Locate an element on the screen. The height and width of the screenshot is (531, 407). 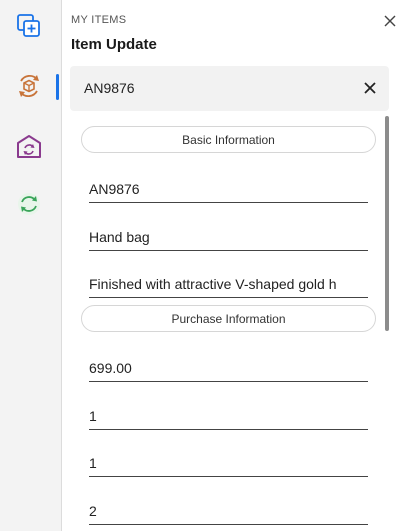
active-indicator is located at coordinates (57, 87).